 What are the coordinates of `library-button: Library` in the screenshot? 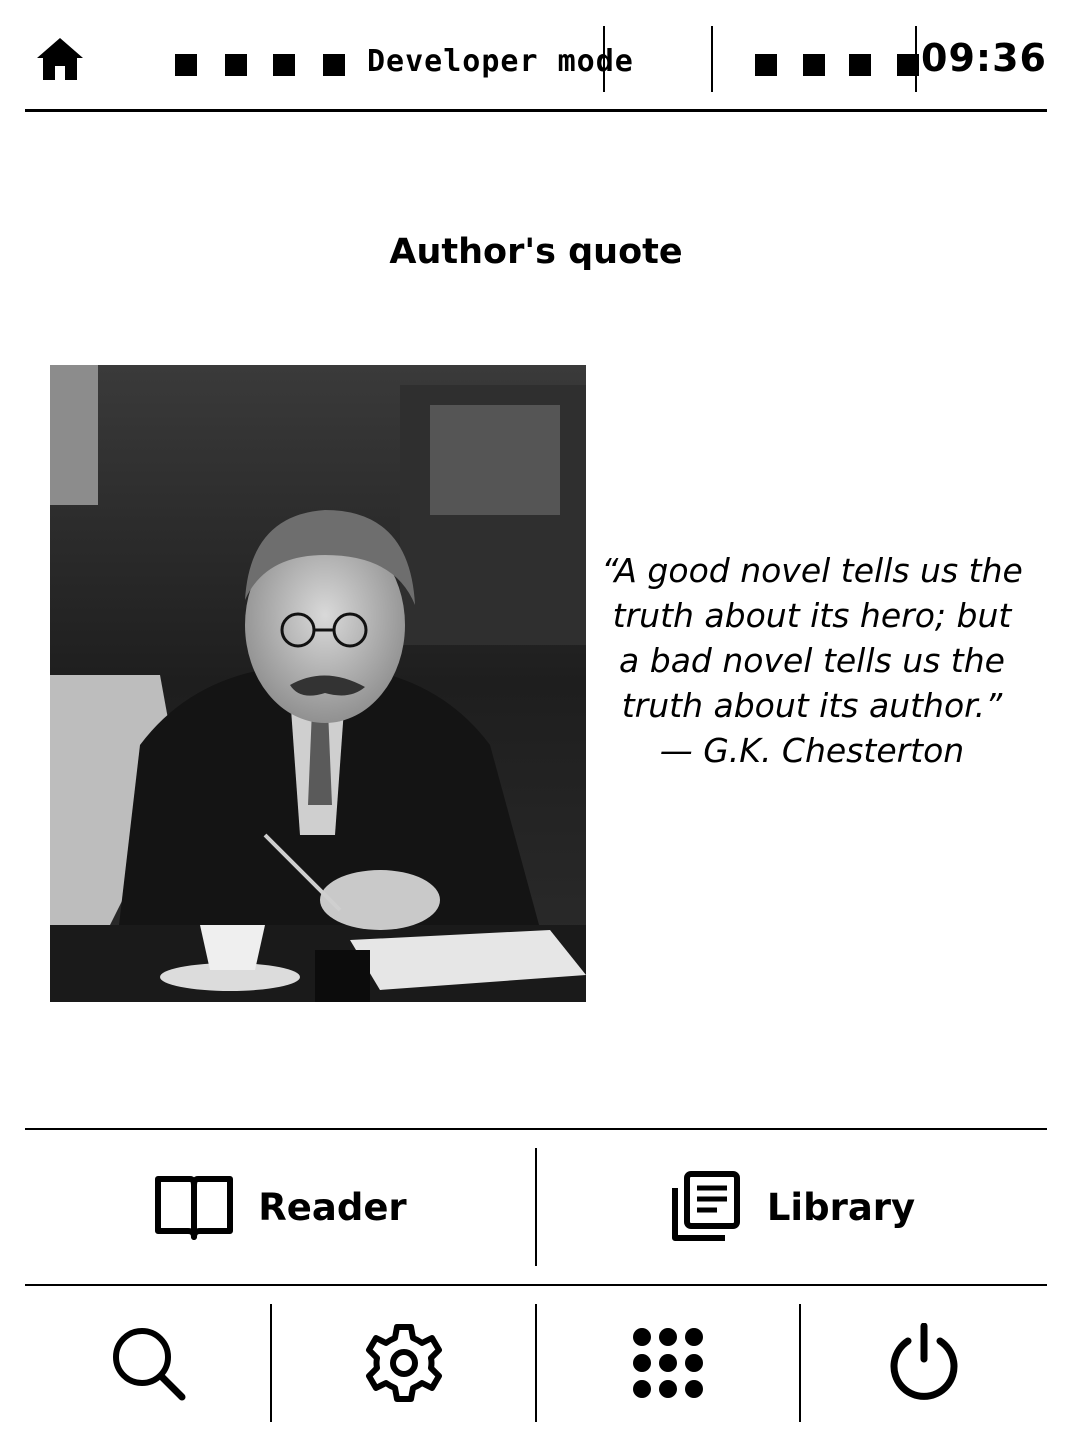 It's located at (792, 1207).